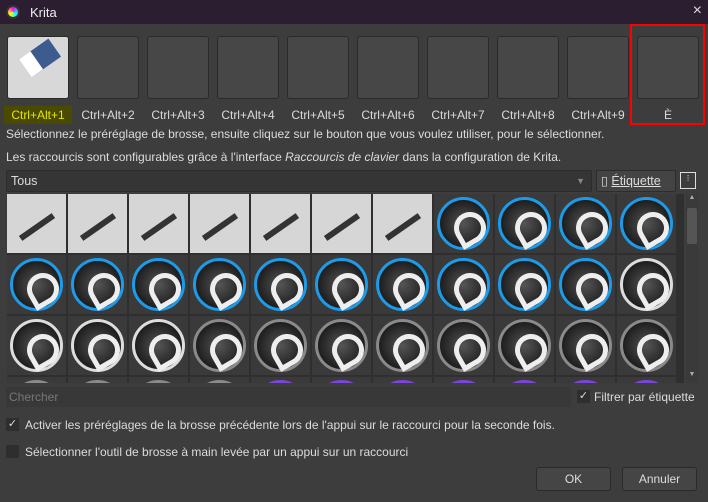 The width and height of the screenshot is (708, 502). What do you see at coordinates (480, 157) in the screenshot?
I see `info-post: dans la configuration de Krita.` at bounding box center [480, 157].